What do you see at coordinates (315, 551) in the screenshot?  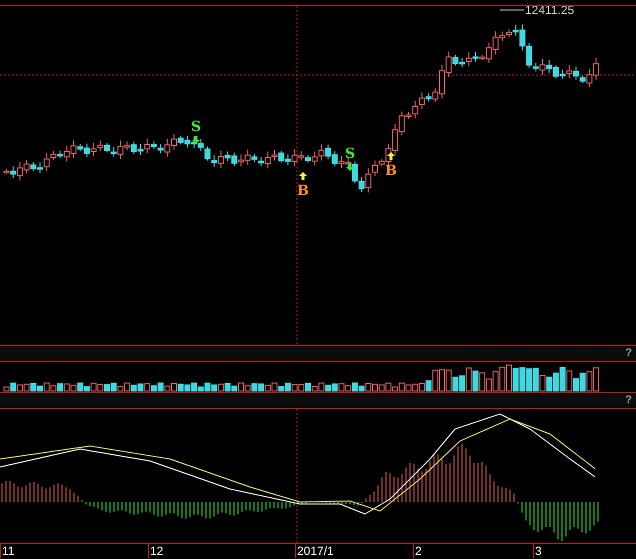 I see `axis-label: 2017/1` at bounding box center [315, 551].